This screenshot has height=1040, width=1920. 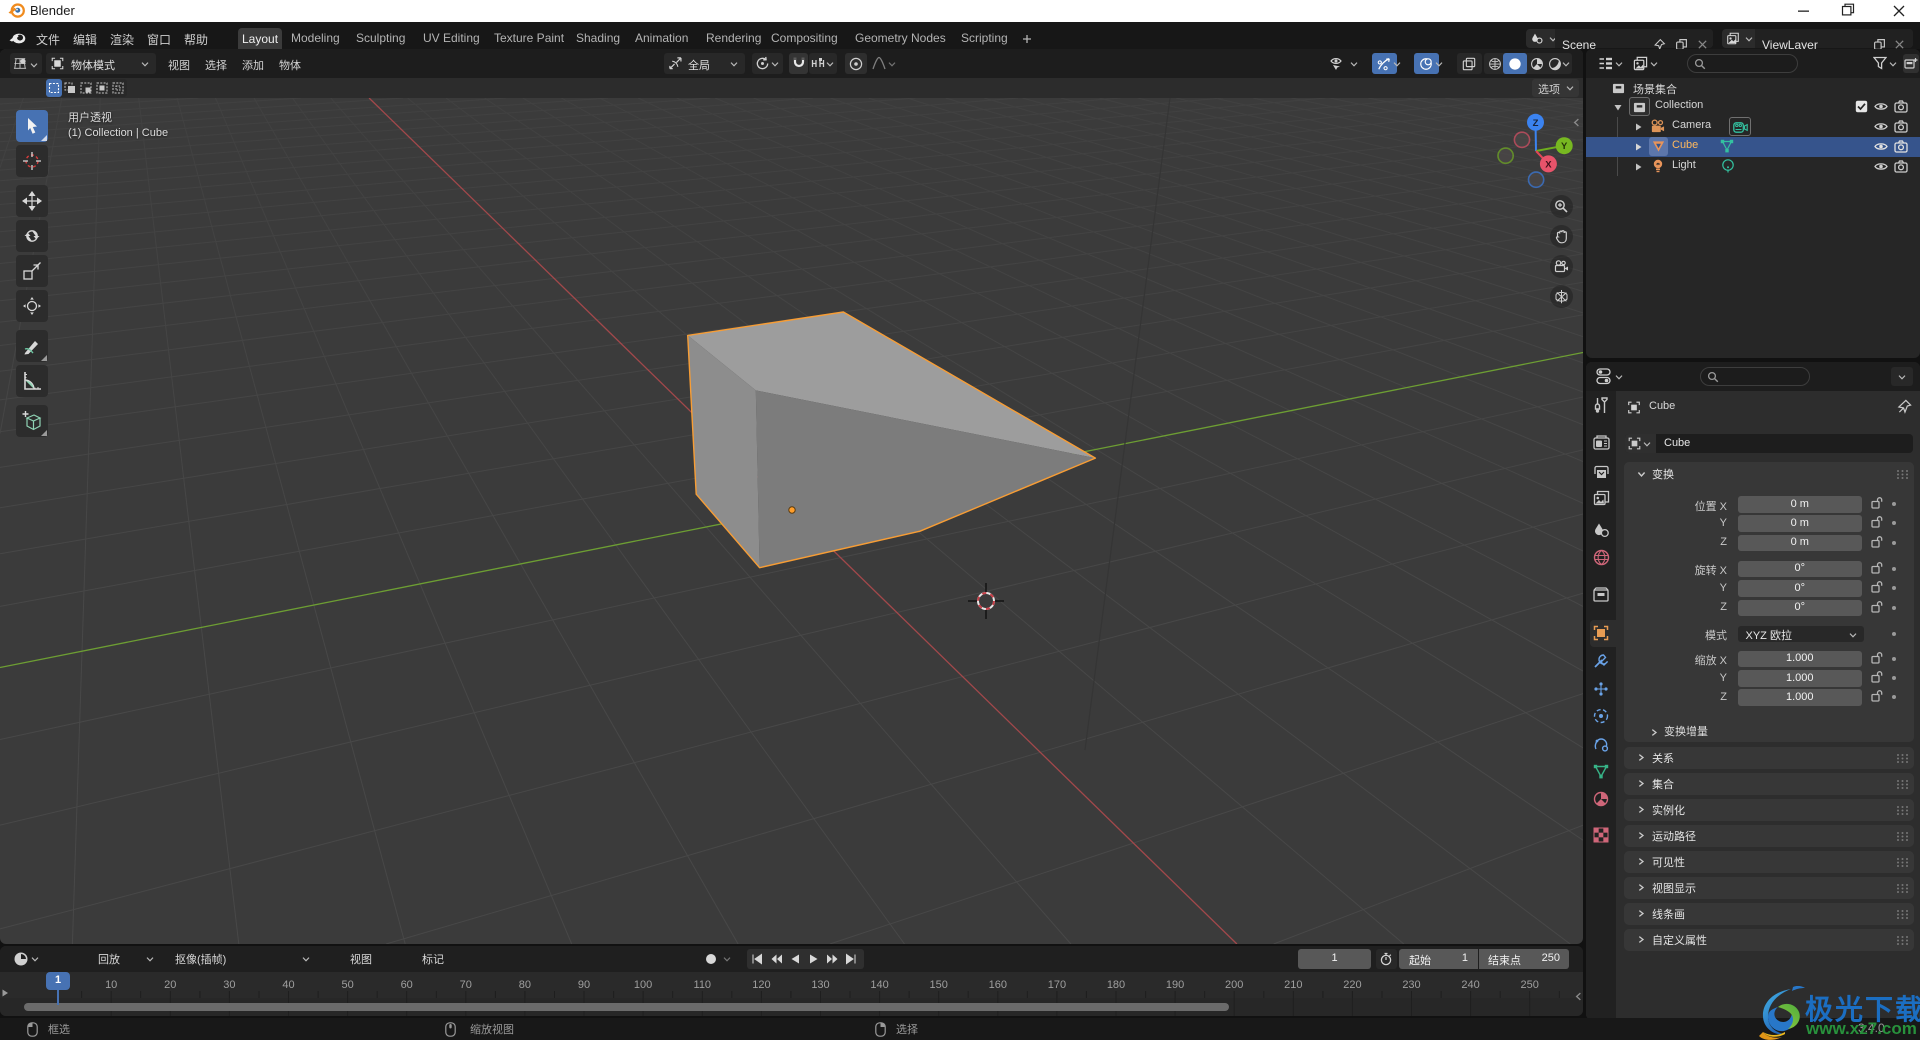 What do you see at coordinates (1536, 123) in the screenshot?
I see `svg-text: Z` at bounding box center [1536, 123].